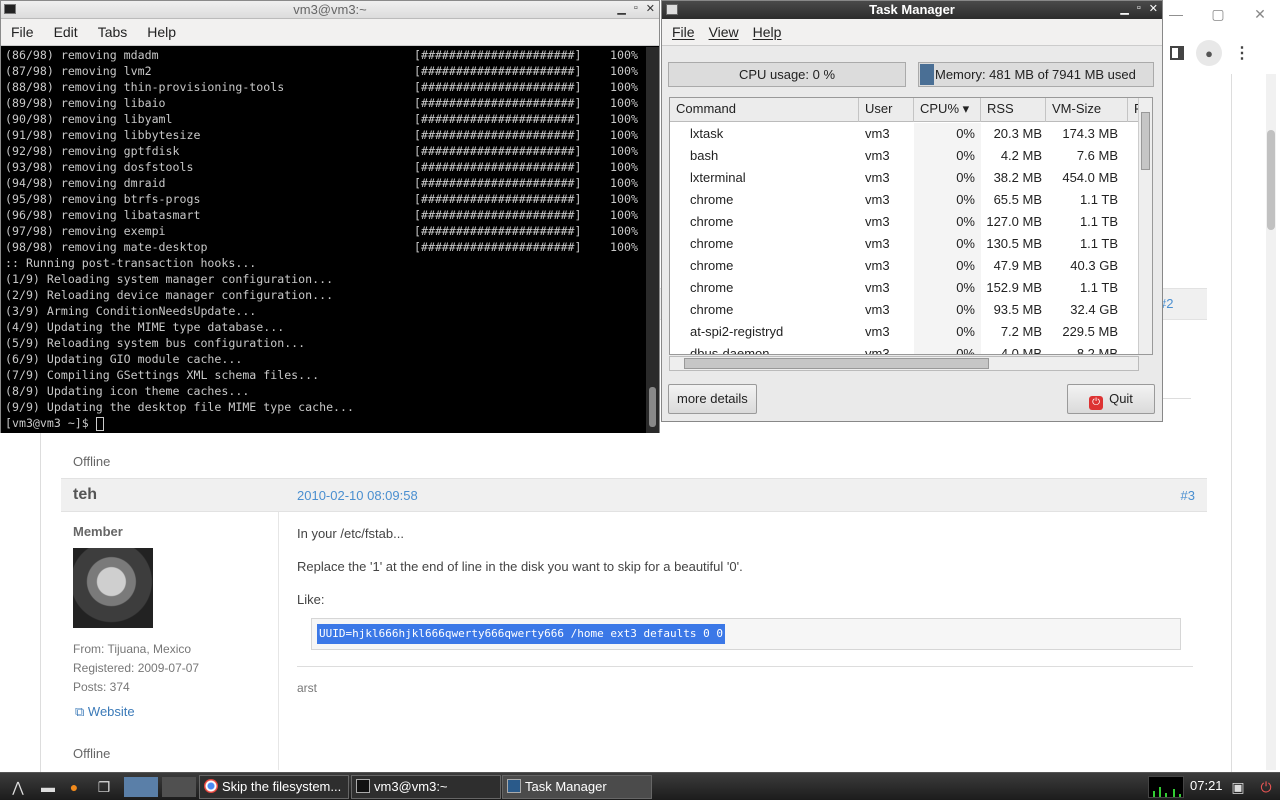 The width and height of the screenshot is (1280, 800). Describe the element at coordinates (113, 32) in the screenshot. I see `menu-tabs: Tabs` at that location.